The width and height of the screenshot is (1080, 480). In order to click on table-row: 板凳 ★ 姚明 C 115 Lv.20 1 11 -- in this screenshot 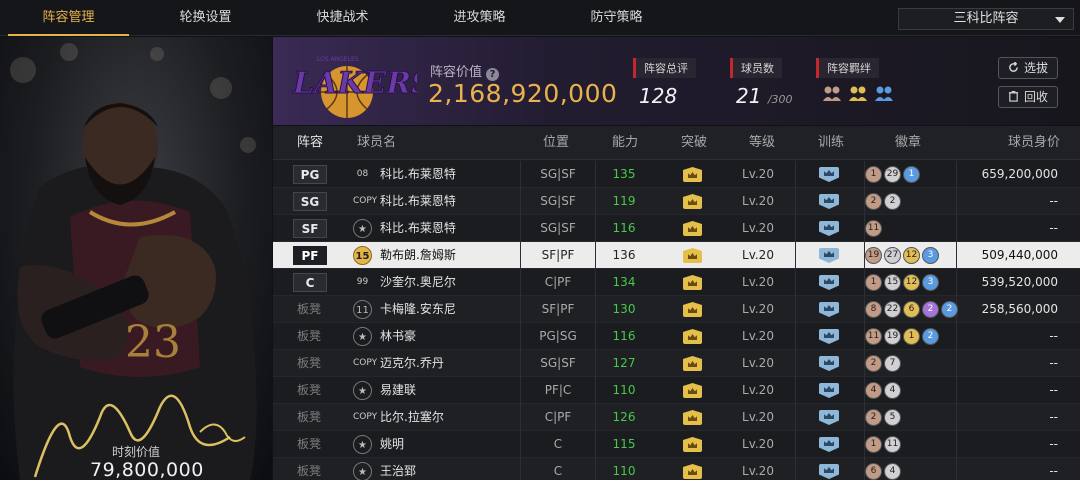, I will do `click(676, 444)`.